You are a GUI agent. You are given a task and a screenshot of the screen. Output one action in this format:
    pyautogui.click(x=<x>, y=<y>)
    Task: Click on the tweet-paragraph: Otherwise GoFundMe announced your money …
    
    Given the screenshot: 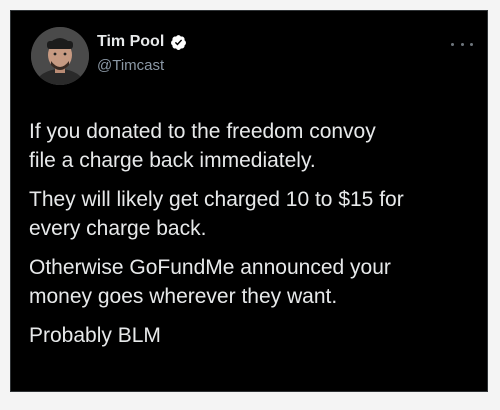 What is the action you would take?
    pyautogui.click(x=210, y=282)
    